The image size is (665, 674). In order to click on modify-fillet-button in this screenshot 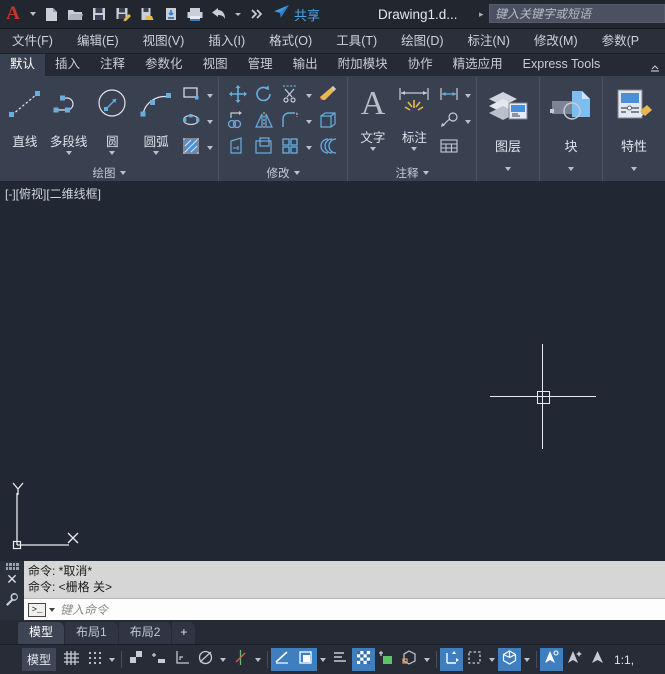, I will do `click(290, 122)`.